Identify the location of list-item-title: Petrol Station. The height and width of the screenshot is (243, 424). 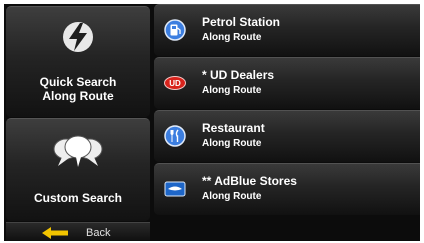
(241, 22).